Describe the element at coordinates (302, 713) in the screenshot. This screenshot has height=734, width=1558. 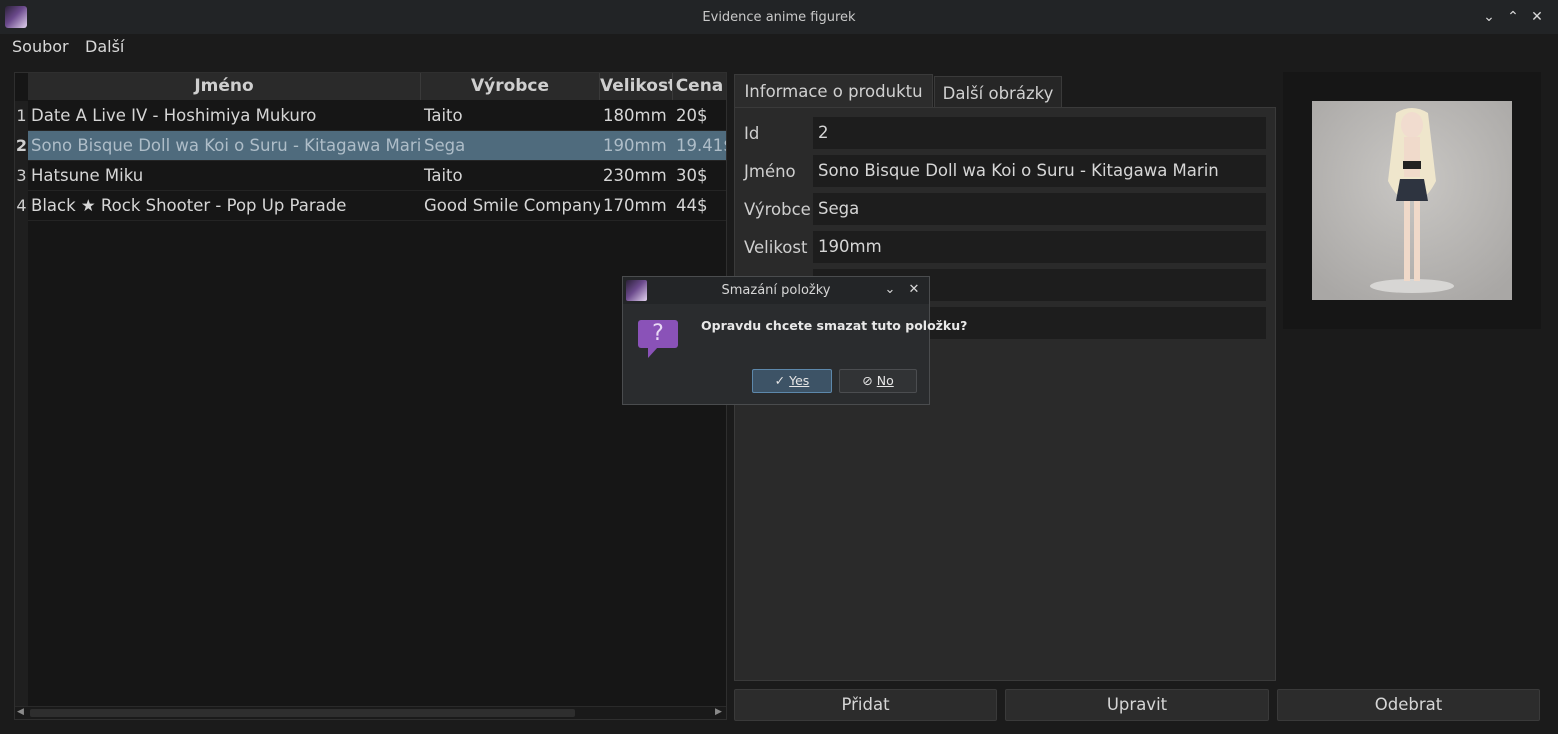
I see `scrollbar-thumb` at that location.